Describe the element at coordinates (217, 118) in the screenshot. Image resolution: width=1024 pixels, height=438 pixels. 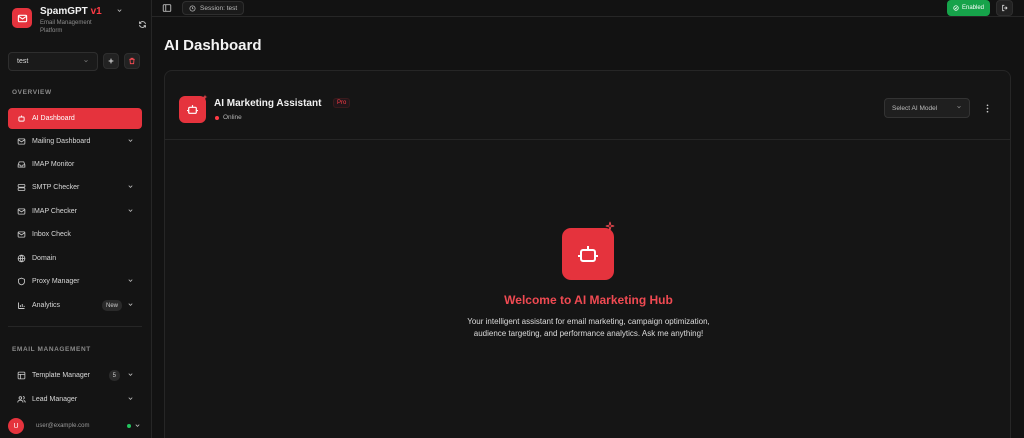
I see `status-dot` at that location.